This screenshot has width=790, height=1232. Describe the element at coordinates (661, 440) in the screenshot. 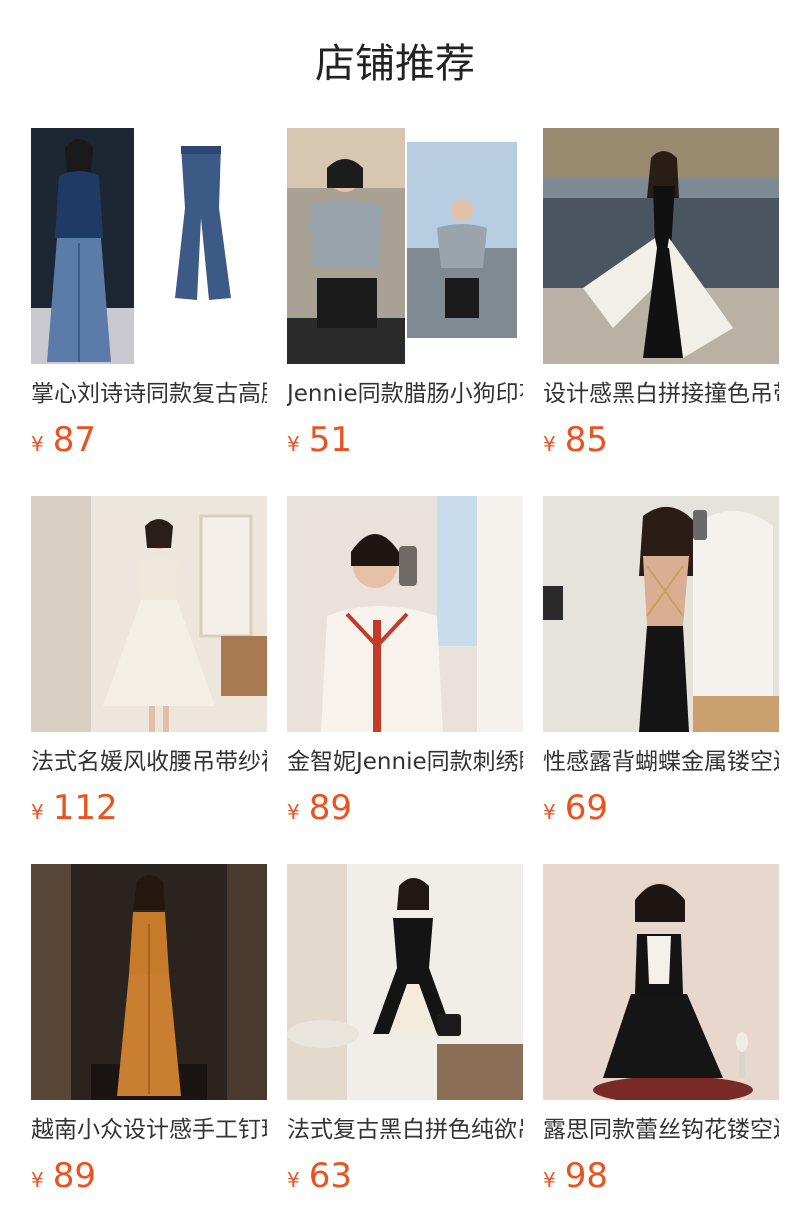

I see `product-price: ¥ 85` at that location.